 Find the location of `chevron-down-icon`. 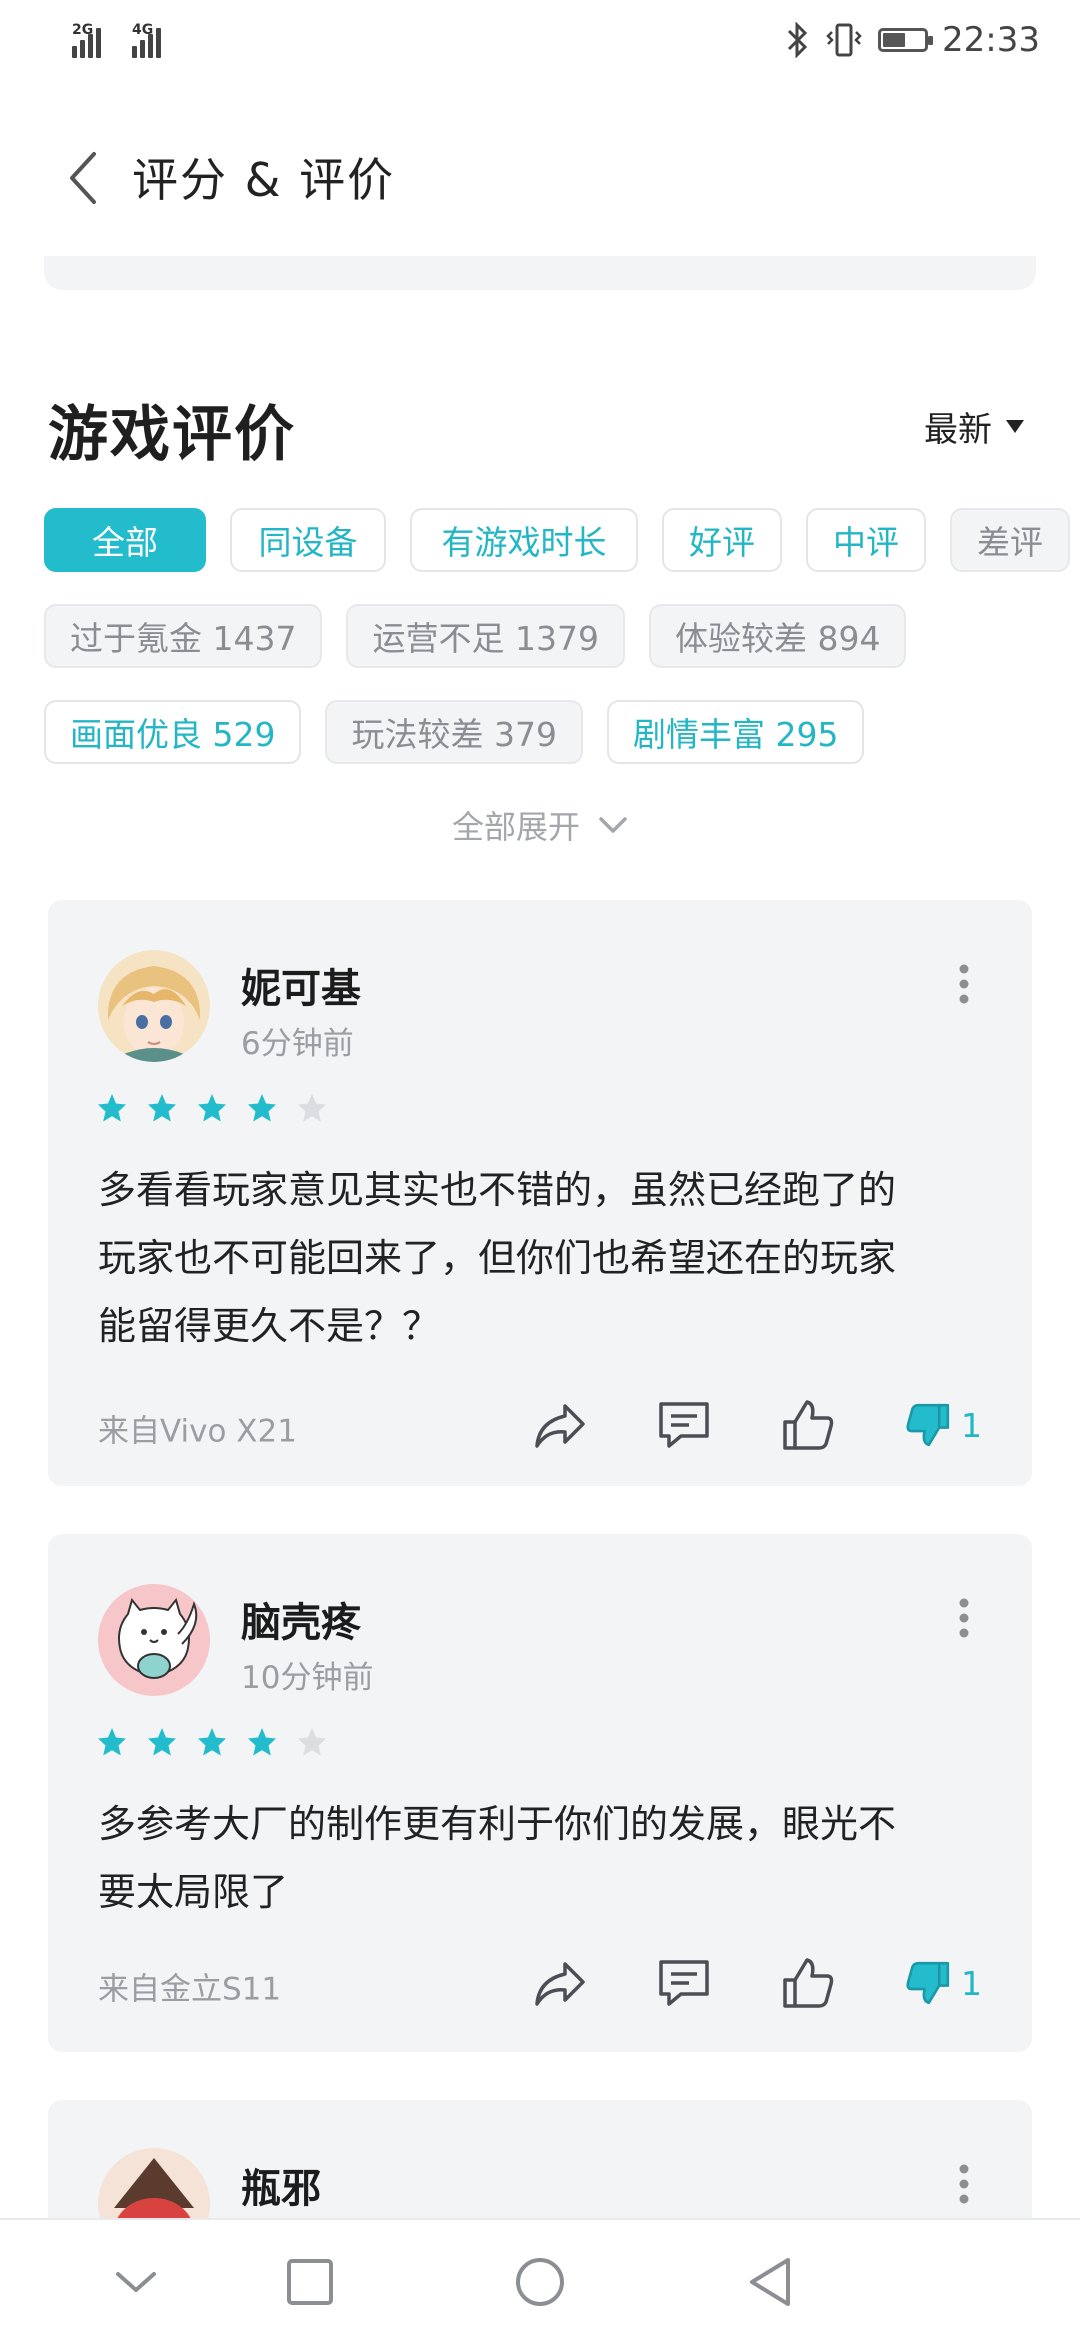

chevron-down-icon is located at coordinates (613, 825).